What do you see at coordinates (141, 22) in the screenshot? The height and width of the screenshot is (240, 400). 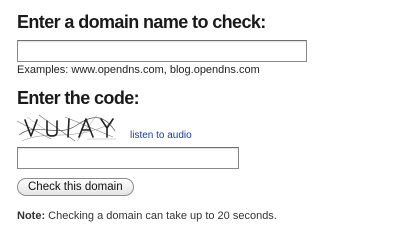 I see `domain-heading: Enter a domain name to check:` at bounding box center [141, 22].